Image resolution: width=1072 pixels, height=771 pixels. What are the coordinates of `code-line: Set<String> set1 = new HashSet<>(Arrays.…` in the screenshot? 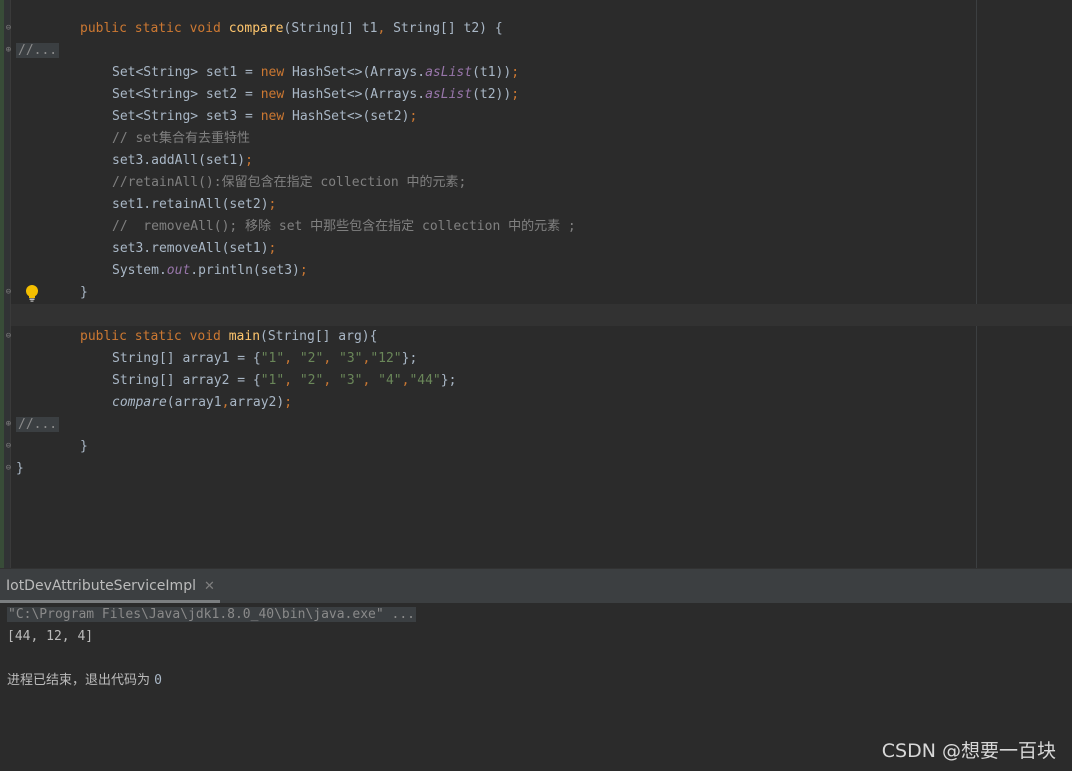 It's located at (316, 72).